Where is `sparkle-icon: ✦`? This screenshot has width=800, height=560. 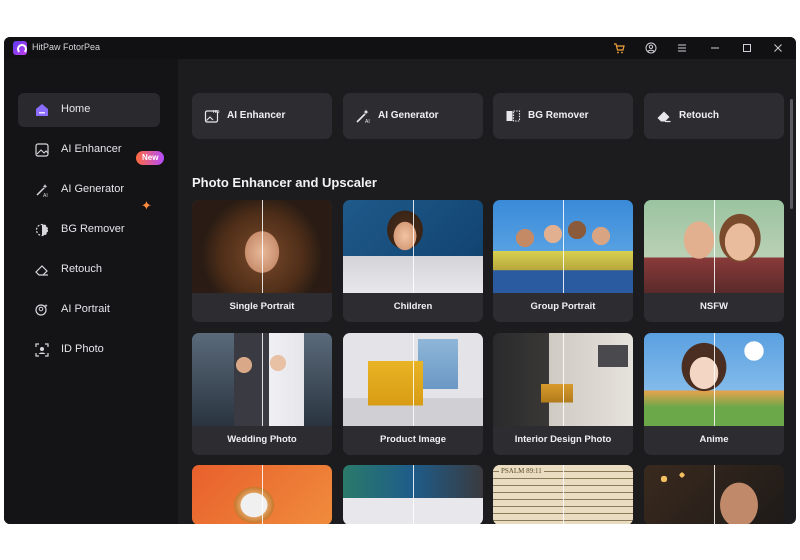
sparkle-icon: ✦ is located at coordinates (146, 205).